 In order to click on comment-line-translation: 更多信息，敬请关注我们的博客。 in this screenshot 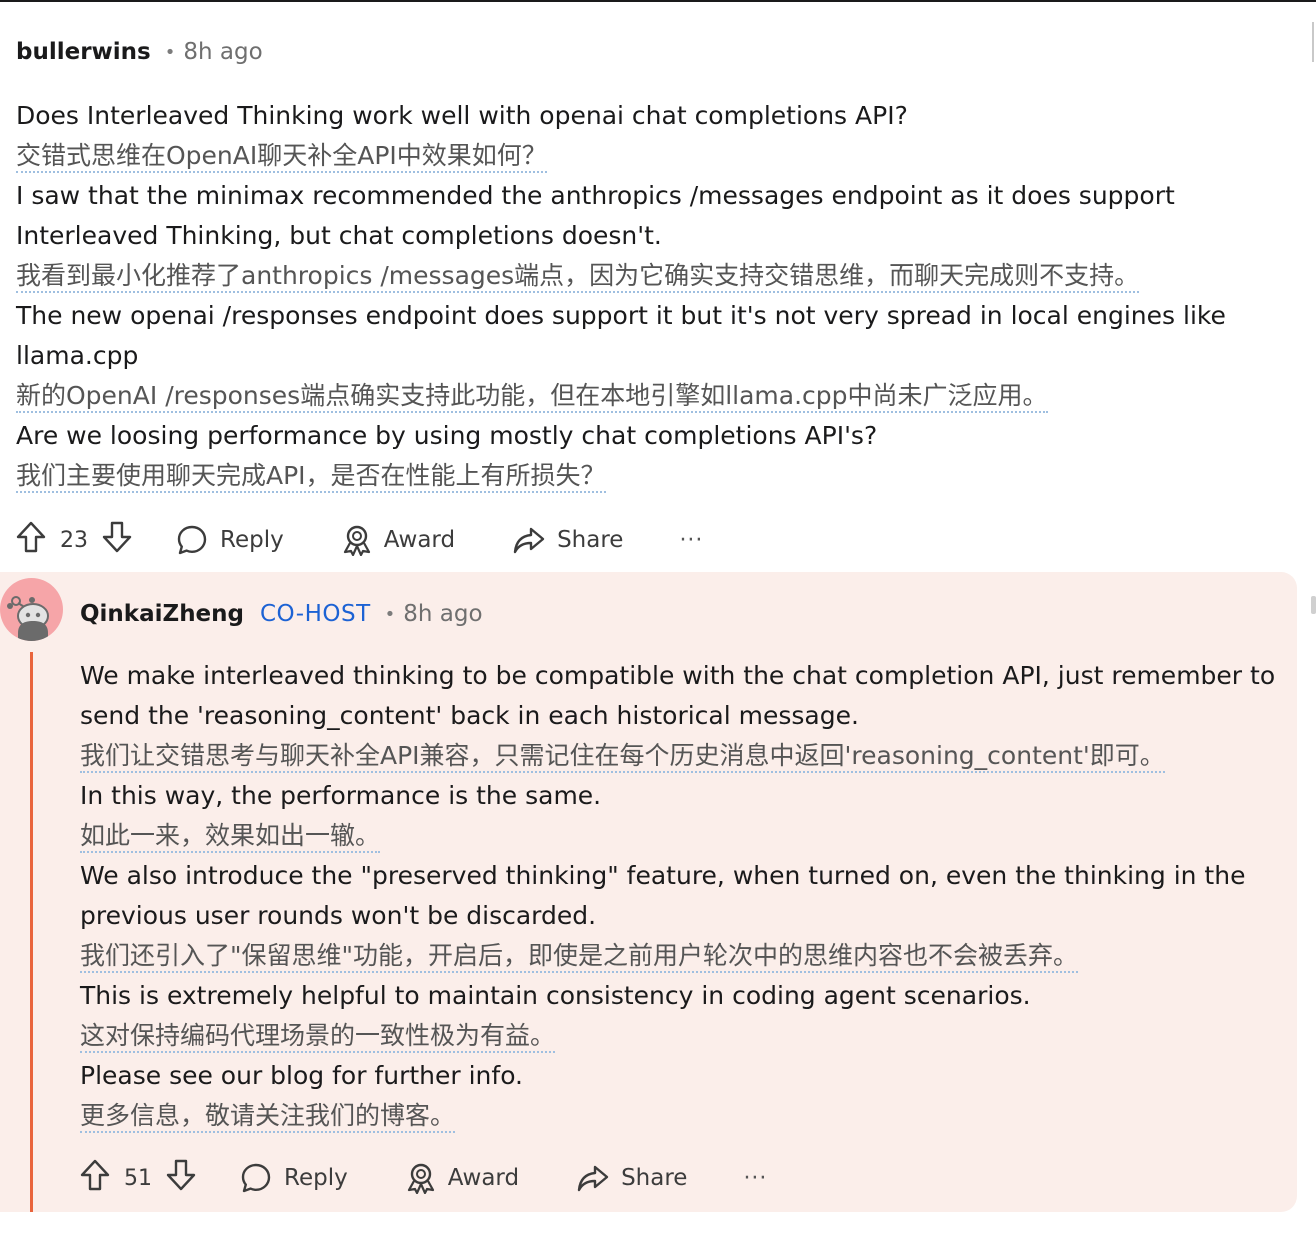, I will do `click(680, 1116)`.